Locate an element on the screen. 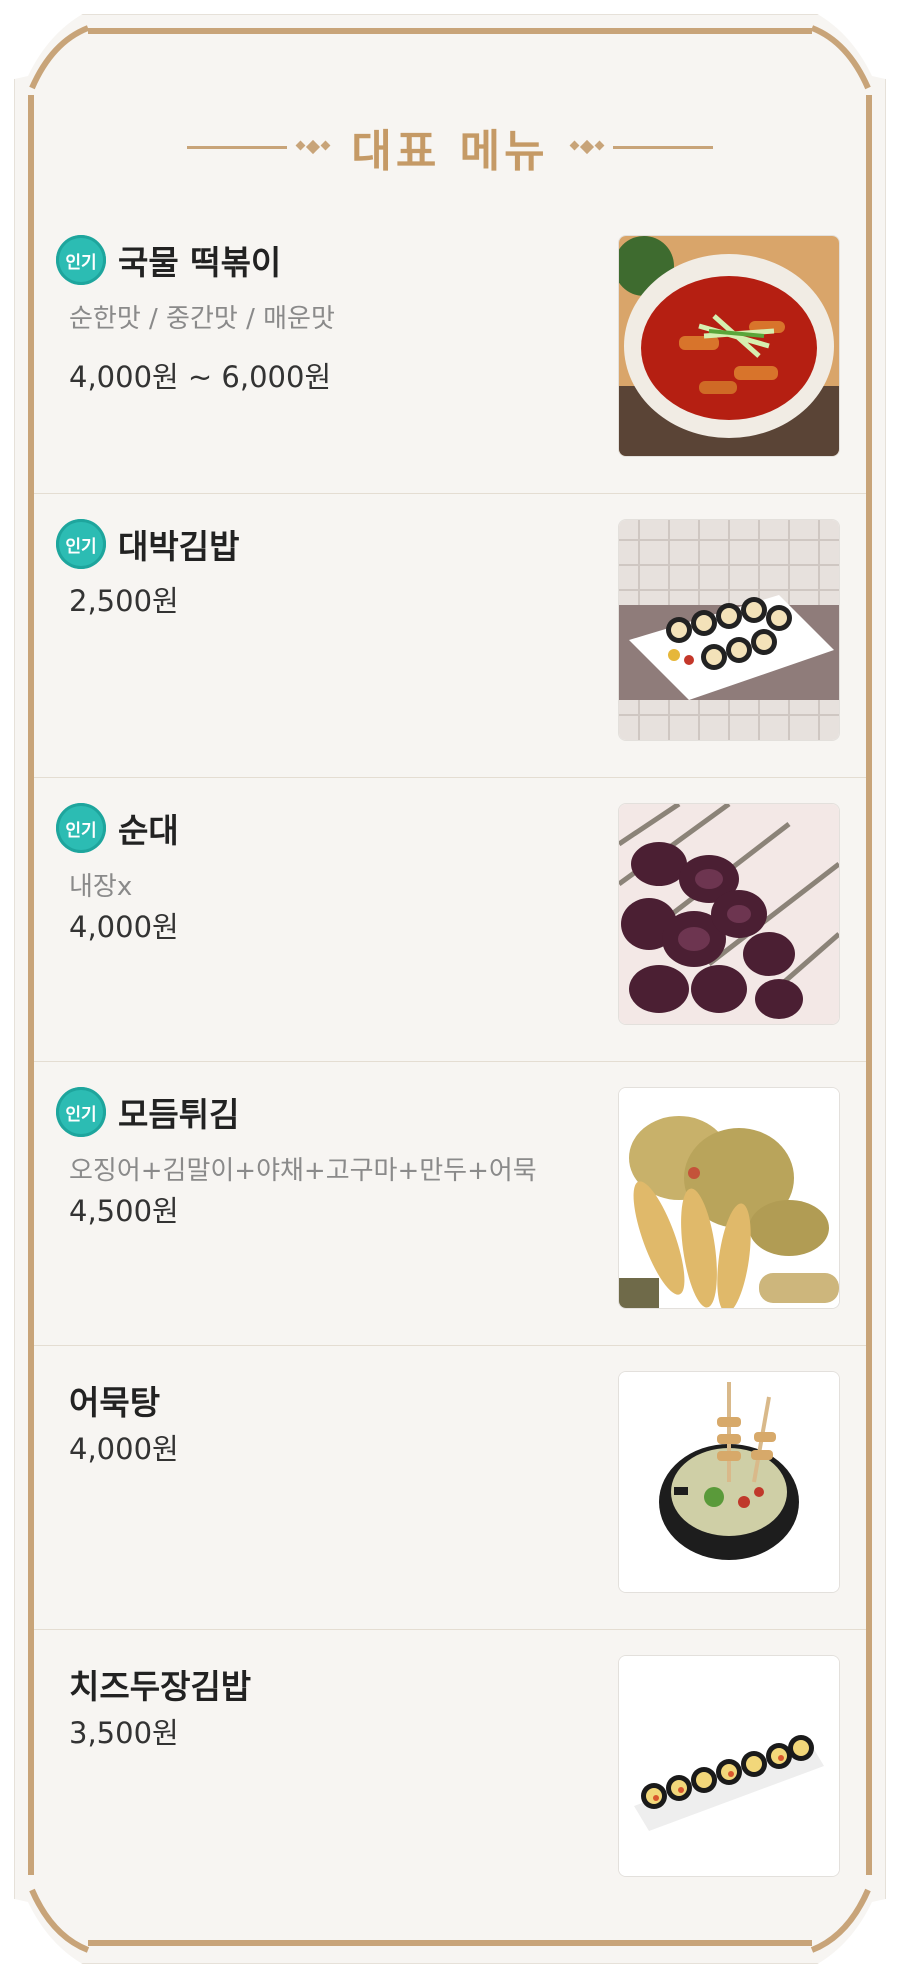 The height and width of the screenshot is (1978, 900). menu-item-fried-assortment: 인기 모듬튀김 오징어+김말이+야채+고구마+만두+어묵 4,500원 is located at coordinates (450, 1204).